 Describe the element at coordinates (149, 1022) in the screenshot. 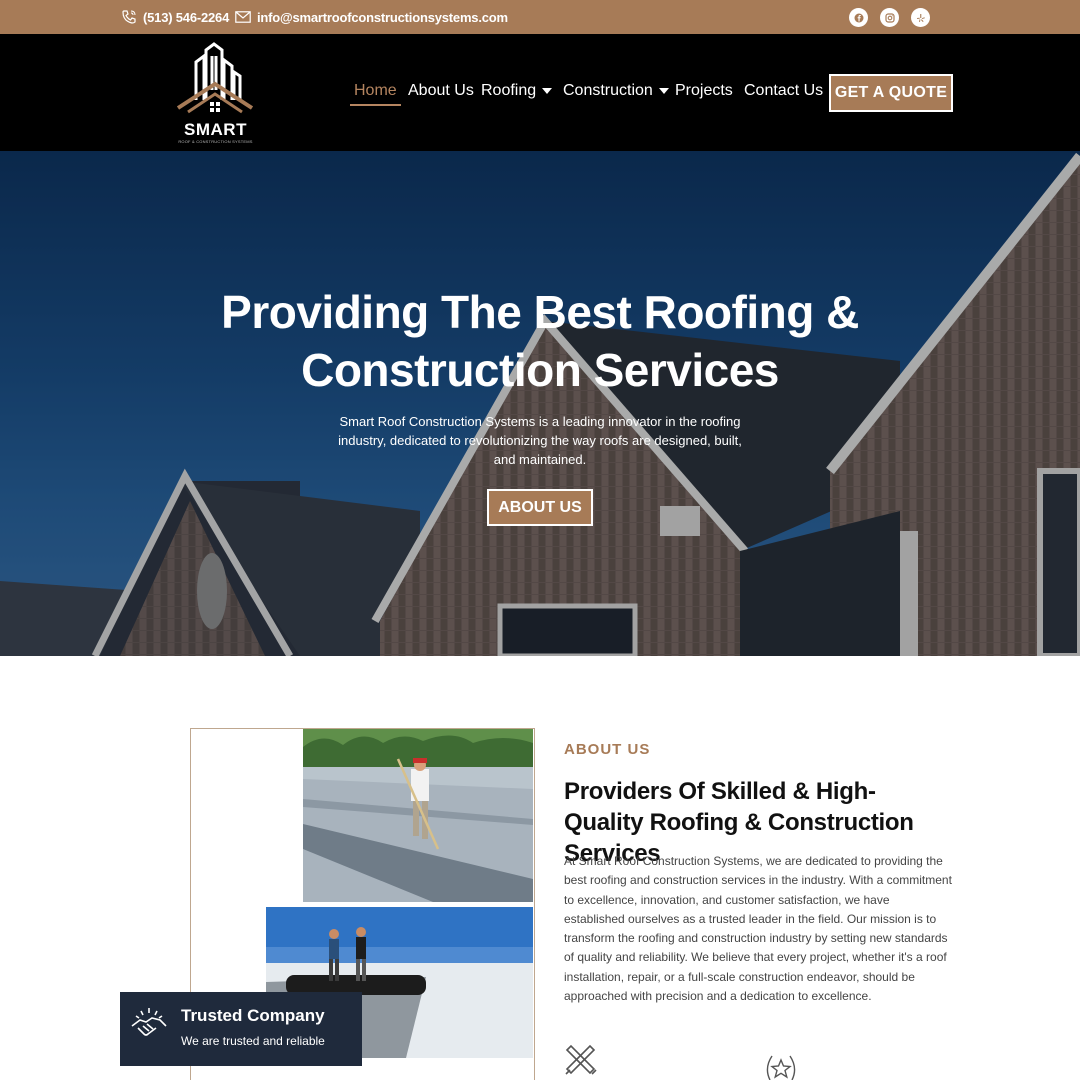

I see `handshake-icon` at that location.